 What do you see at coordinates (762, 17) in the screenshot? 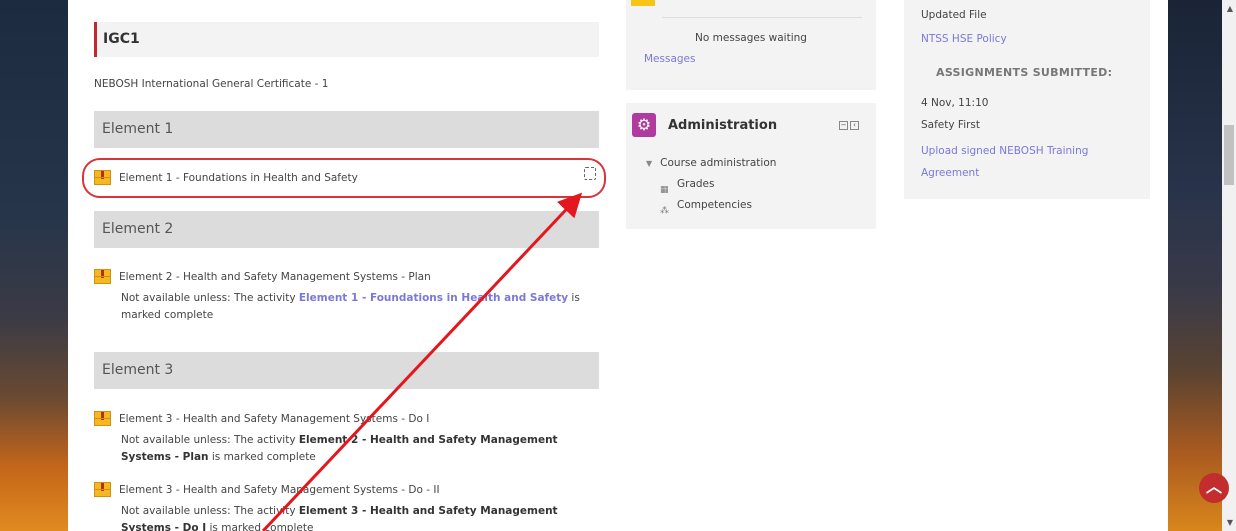
I see `divider` at bounding box center [762, 17].